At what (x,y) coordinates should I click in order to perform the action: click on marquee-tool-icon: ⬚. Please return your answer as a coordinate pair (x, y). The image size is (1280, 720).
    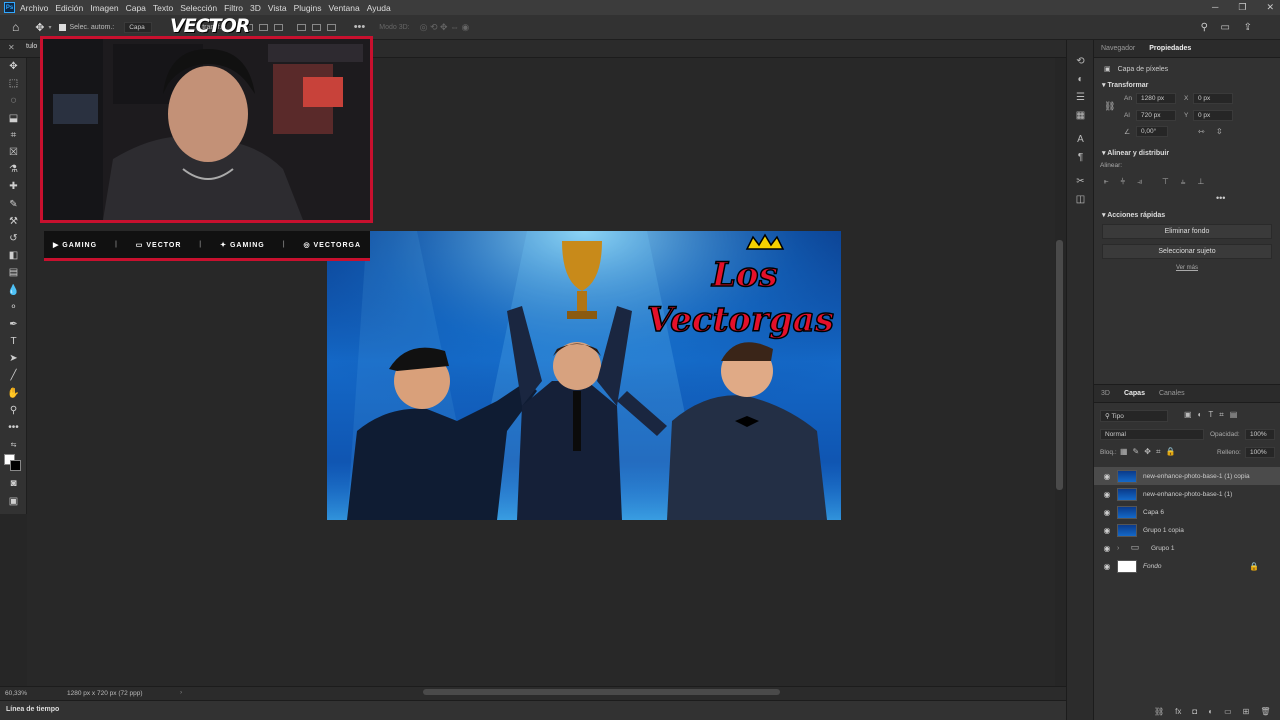
    Looking at the image, I should click on (13, 83).